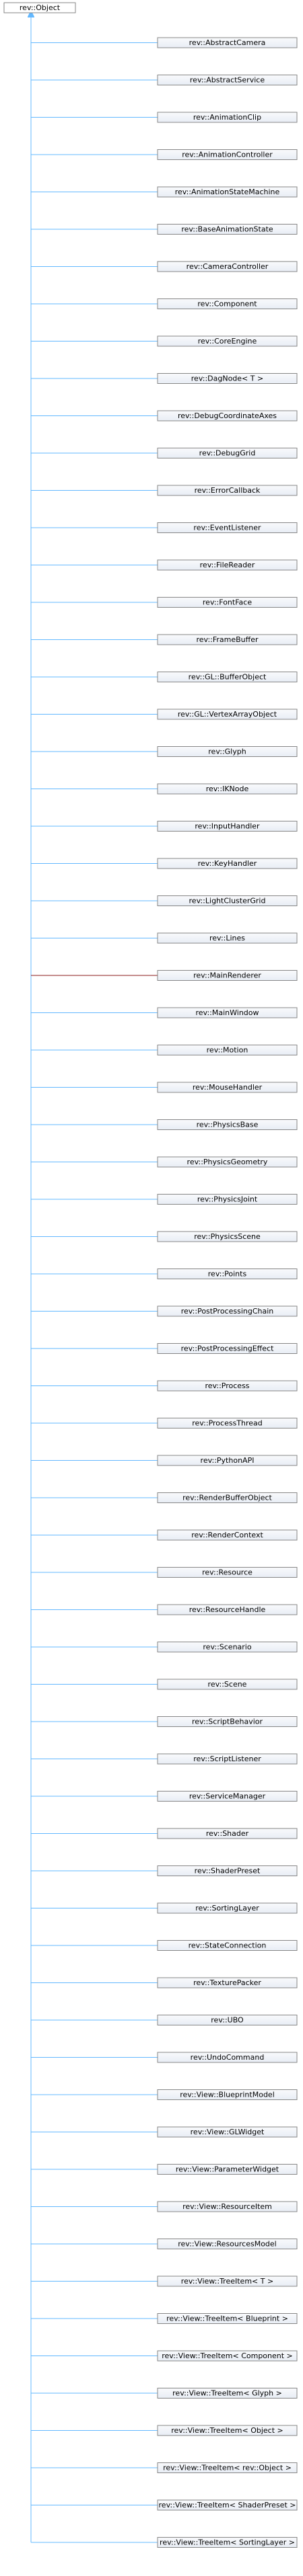  Describe the element at coordinates (227, 1460) in the screenshot. I see `class-node: rev::PythonAPI` at that location.